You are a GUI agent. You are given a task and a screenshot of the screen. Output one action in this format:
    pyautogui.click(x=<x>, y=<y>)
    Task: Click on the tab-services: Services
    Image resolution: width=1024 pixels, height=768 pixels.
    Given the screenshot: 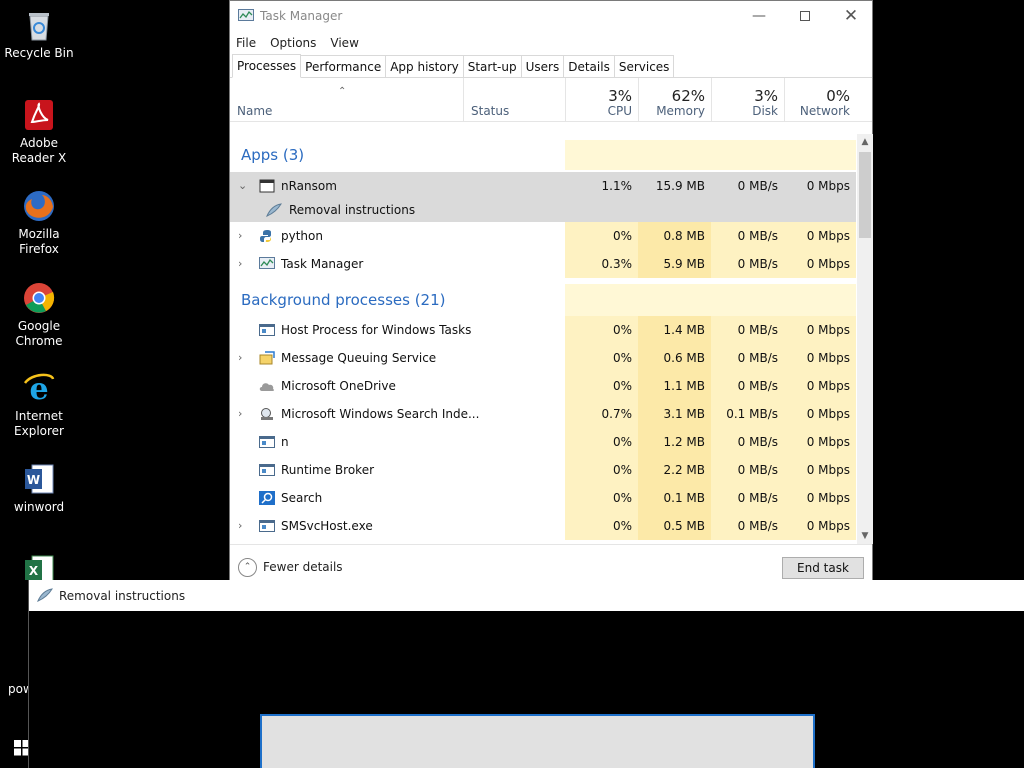 What is the action you would take?
    pyautogui.click(x=644, y=66)
    